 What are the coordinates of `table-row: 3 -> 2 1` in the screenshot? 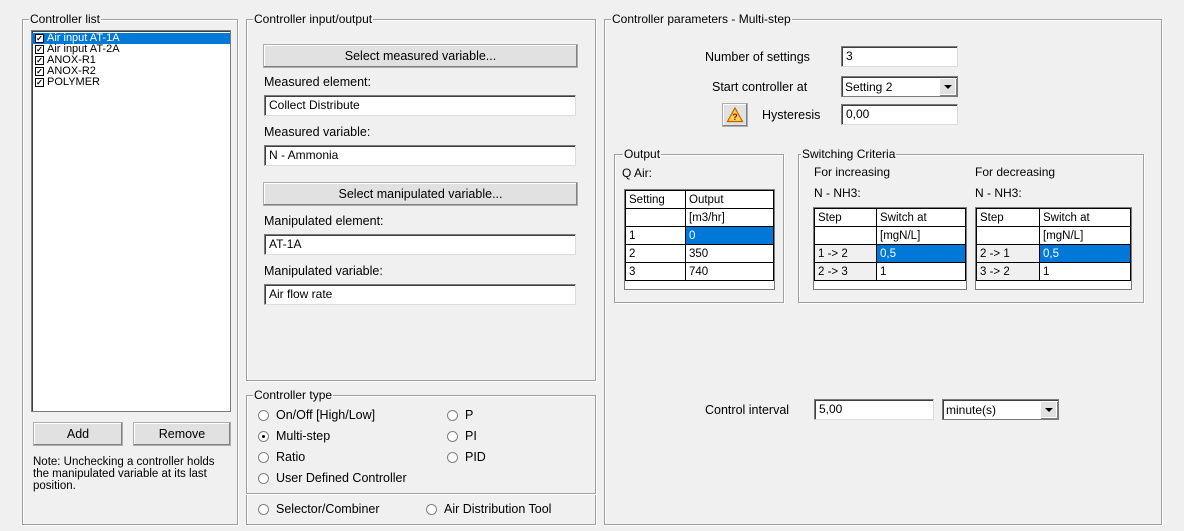 It's located at (1053, 271).